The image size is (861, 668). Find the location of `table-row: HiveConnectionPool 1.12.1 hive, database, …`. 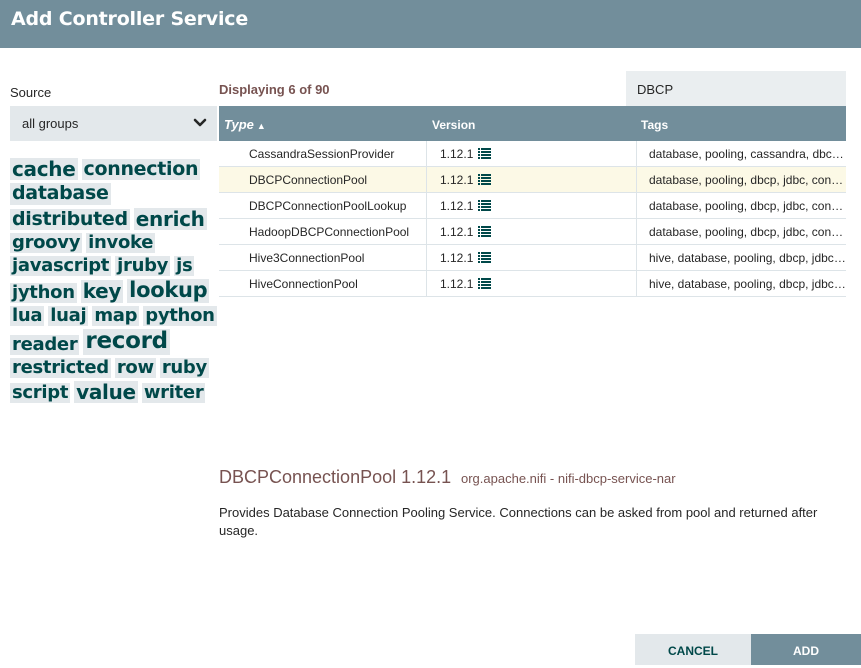

table-row: HiveConnectionPool 1.12.1 hive, database, … is located at coordinates (532, 284).